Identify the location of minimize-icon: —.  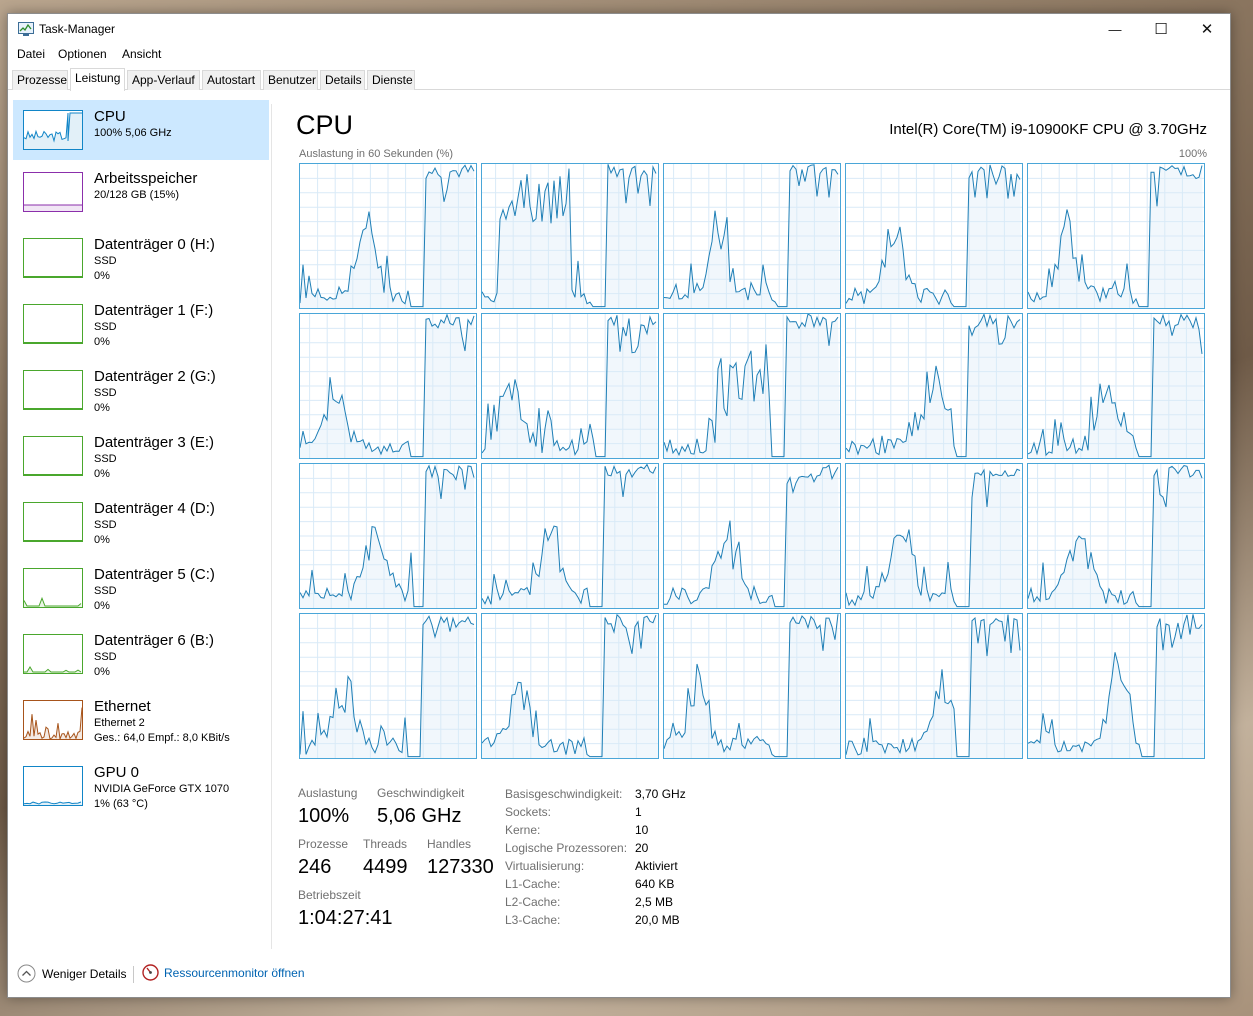
(1115, 29).